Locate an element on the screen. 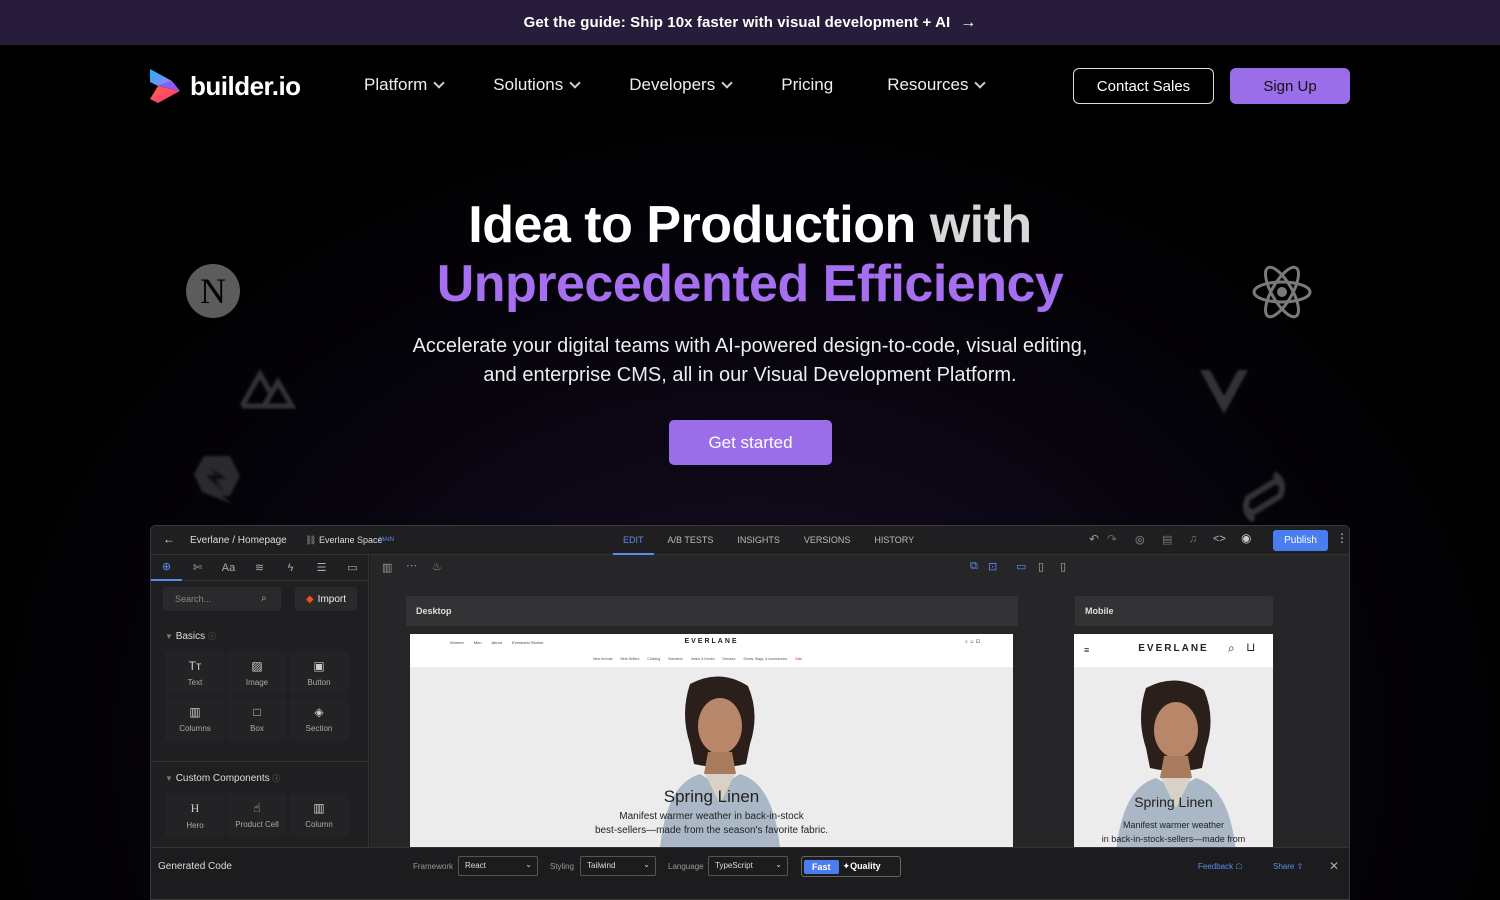  publish-button: Publish is located at coordinates (1300, 540).